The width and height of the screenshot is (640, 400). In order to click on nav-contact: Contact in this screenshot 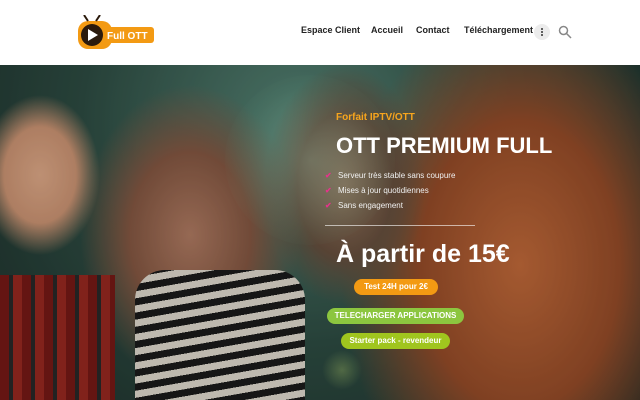, I will do `click(433, 33)`.